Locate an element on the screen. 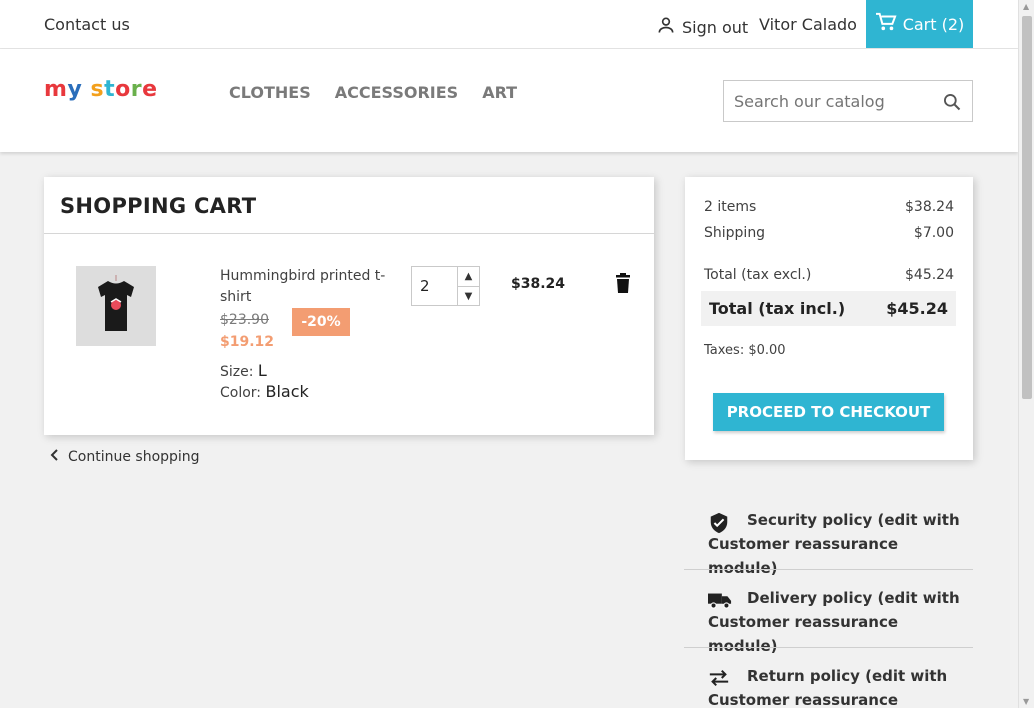  decrease-quantity-button: ▼ is located at coordinates (468, 295).